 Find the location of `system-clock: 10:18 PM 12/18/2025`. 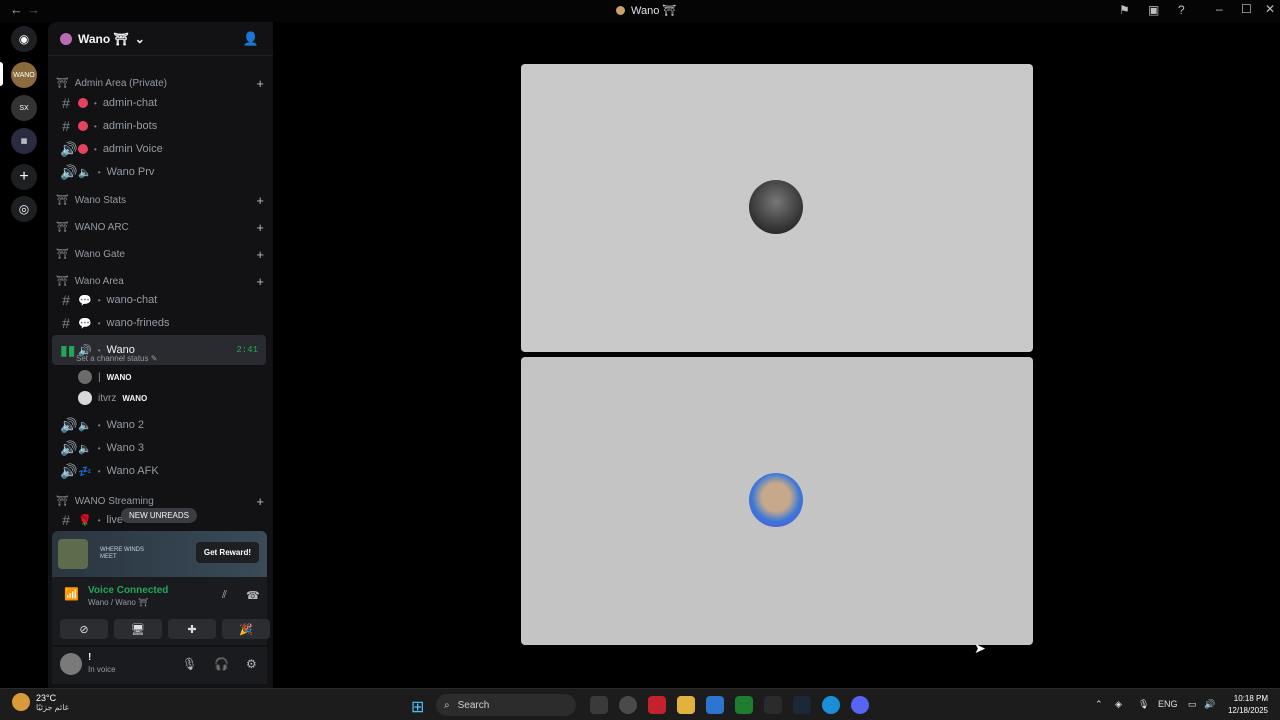

system-clock: 10:18 PM 12/18/2025 is located at coordinates (1248, 705).